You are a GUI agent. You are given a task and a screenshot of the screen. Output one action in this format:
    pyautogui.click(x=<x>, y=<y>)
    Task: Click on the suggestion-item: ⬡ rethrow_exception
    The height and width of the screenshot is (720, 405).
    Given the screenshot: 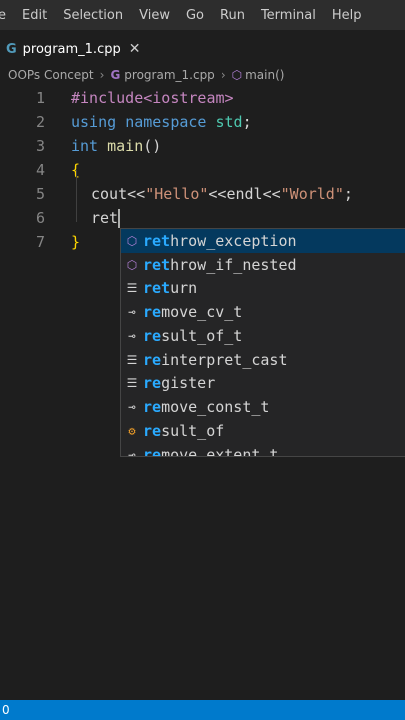 What is the action you would take?
    pyautogui.click(x=263, y=241)
    